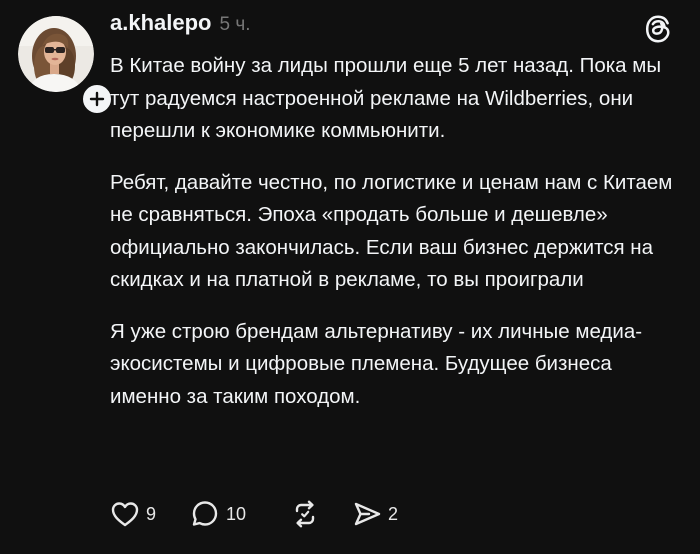  Describe the element at coordinates (125, 514) in the screenshot. I see `heart-icon` at that location.